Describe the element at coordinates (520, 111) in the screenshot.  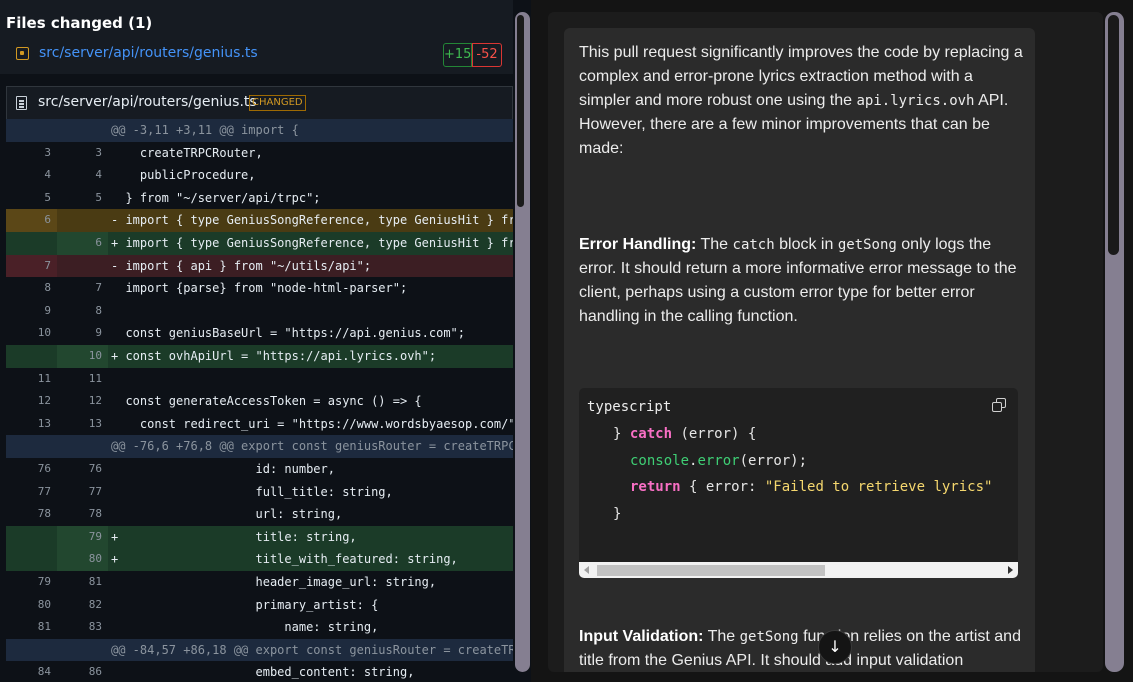
I see `diff-scrollbar-thumb` at that location.